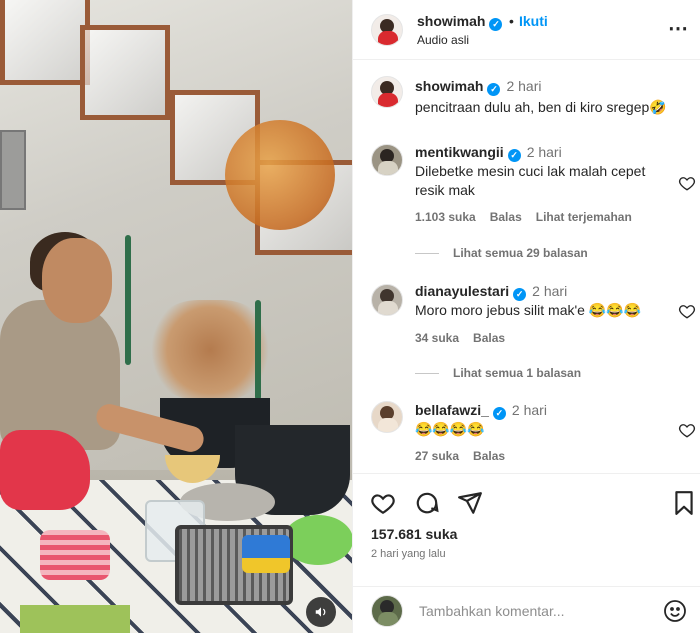  I want to click on video-cloth, so click(75, 555).